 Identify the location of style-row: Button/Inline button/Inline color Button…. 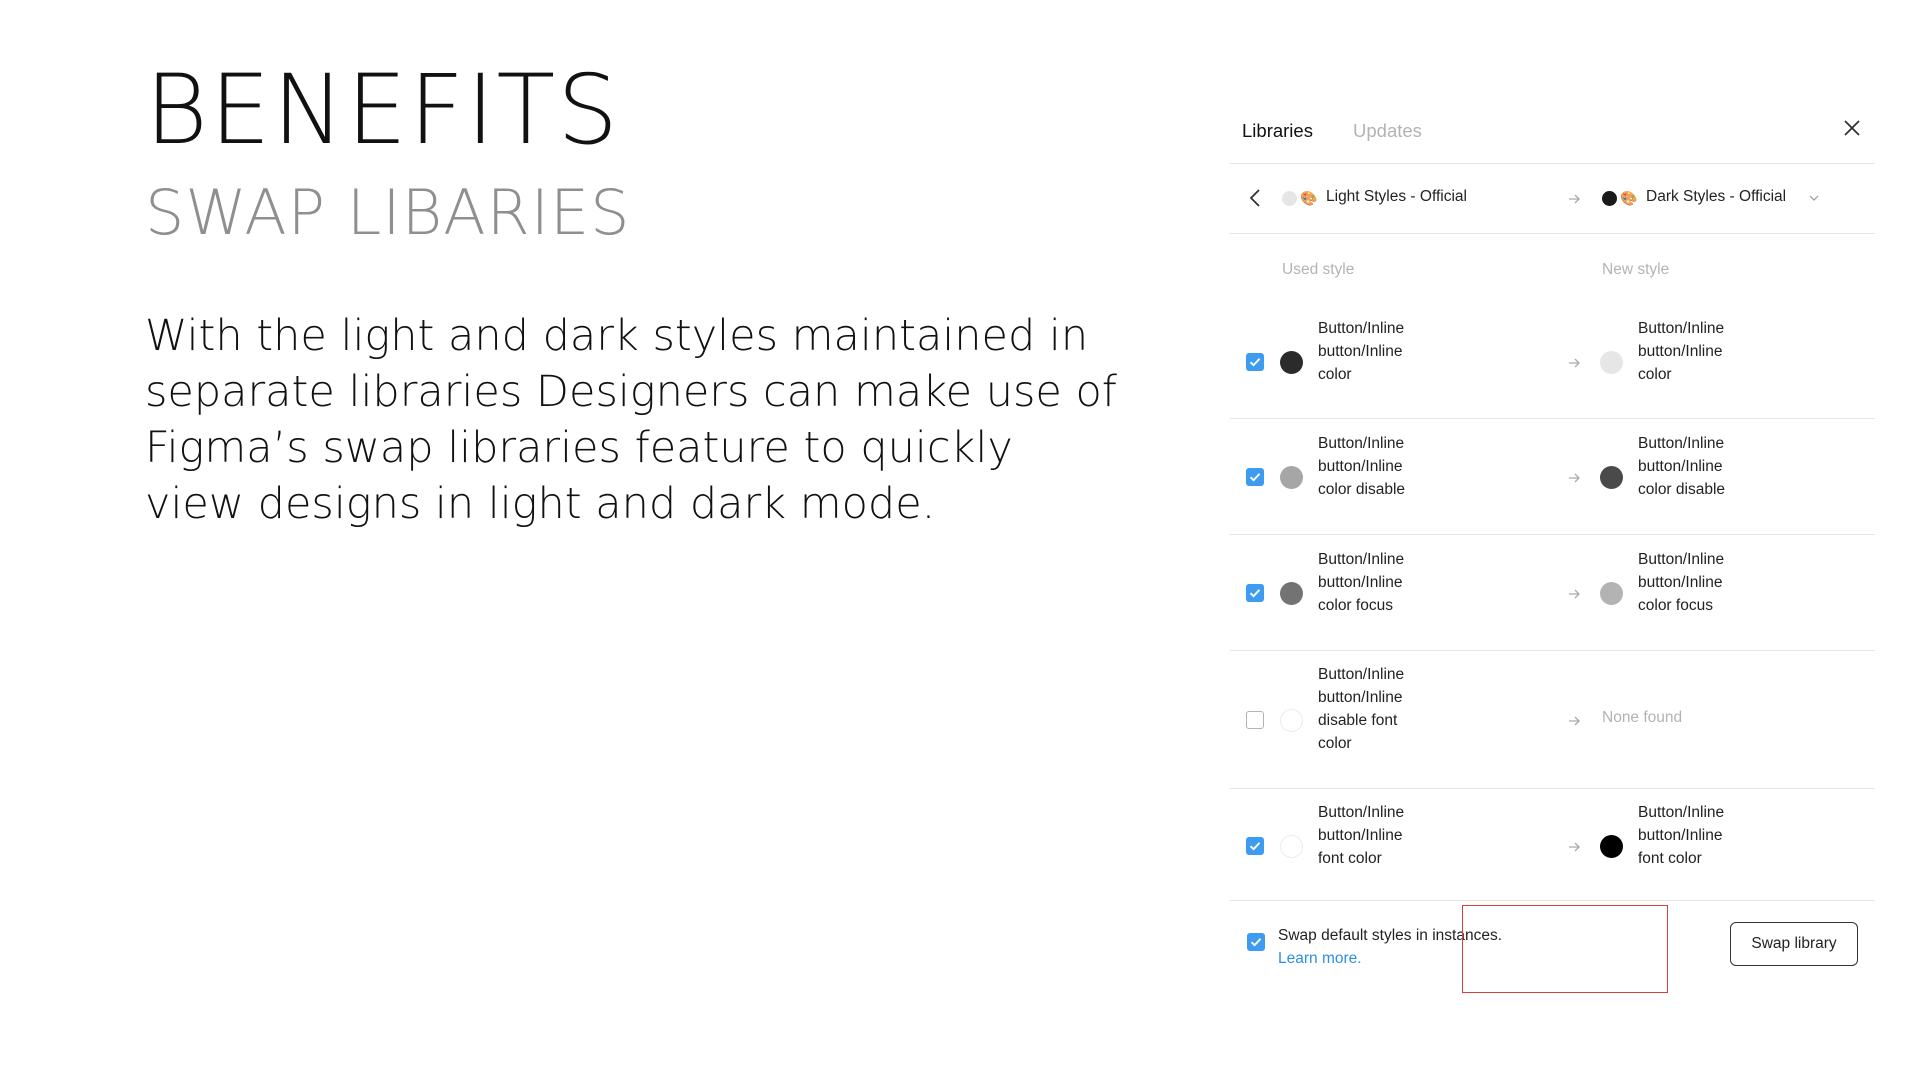
(1552, 362).